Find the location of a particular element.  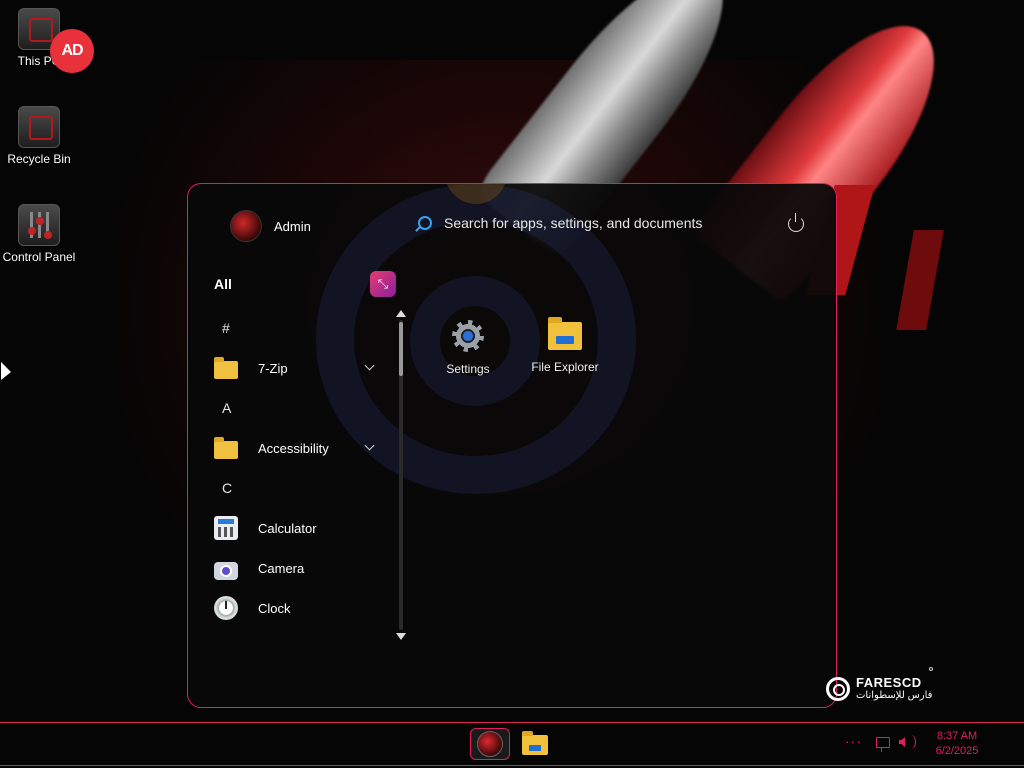

scroll-down-arrow-icon is located at coordinates (401, 636).